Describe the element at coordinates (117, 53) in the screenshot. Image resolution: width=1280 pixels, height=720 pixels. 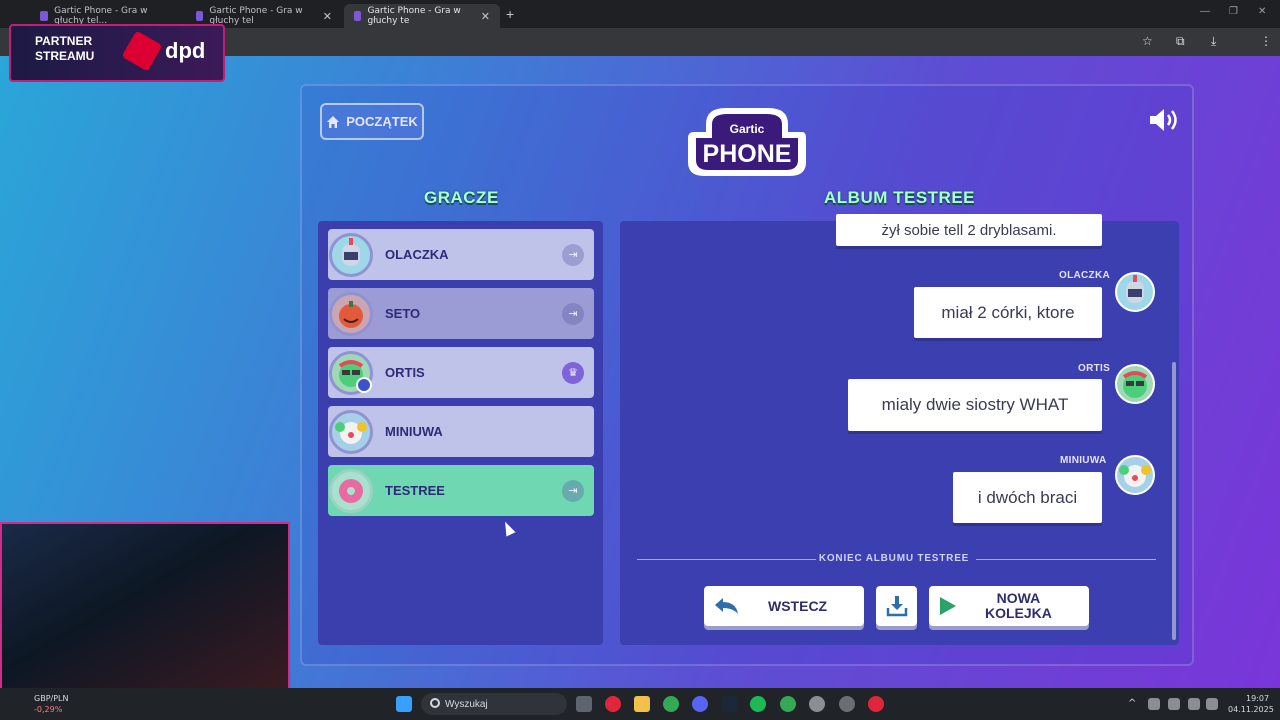
I see `sponsor-banner: PARTNER STREAMU dpd` at that location.